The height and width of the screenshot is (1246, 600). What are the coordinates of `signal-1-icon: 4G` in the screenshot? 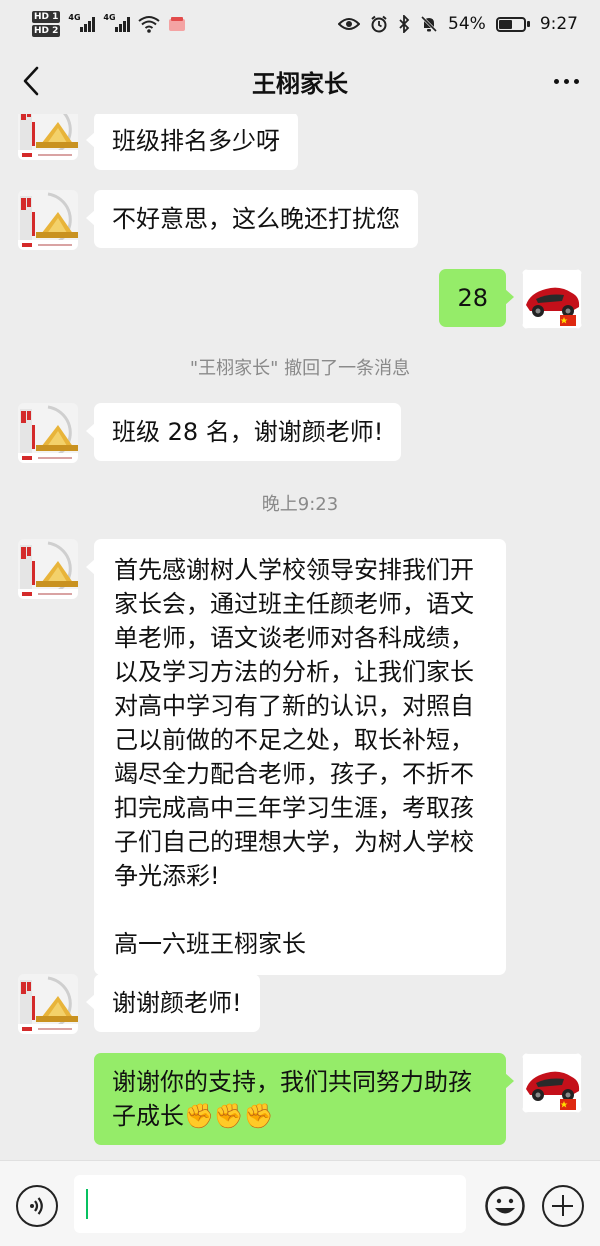 It's located at (82, 22).